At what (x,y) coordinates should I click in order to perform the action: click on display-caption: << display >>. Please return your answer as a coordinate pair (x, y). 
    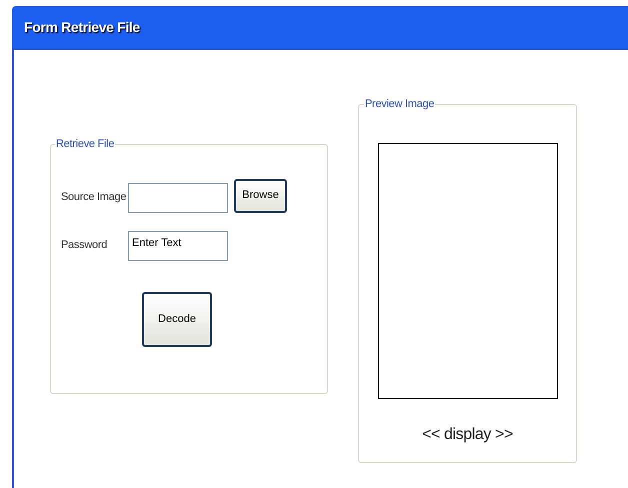
    Looking at the image, I should click on (467, 434).